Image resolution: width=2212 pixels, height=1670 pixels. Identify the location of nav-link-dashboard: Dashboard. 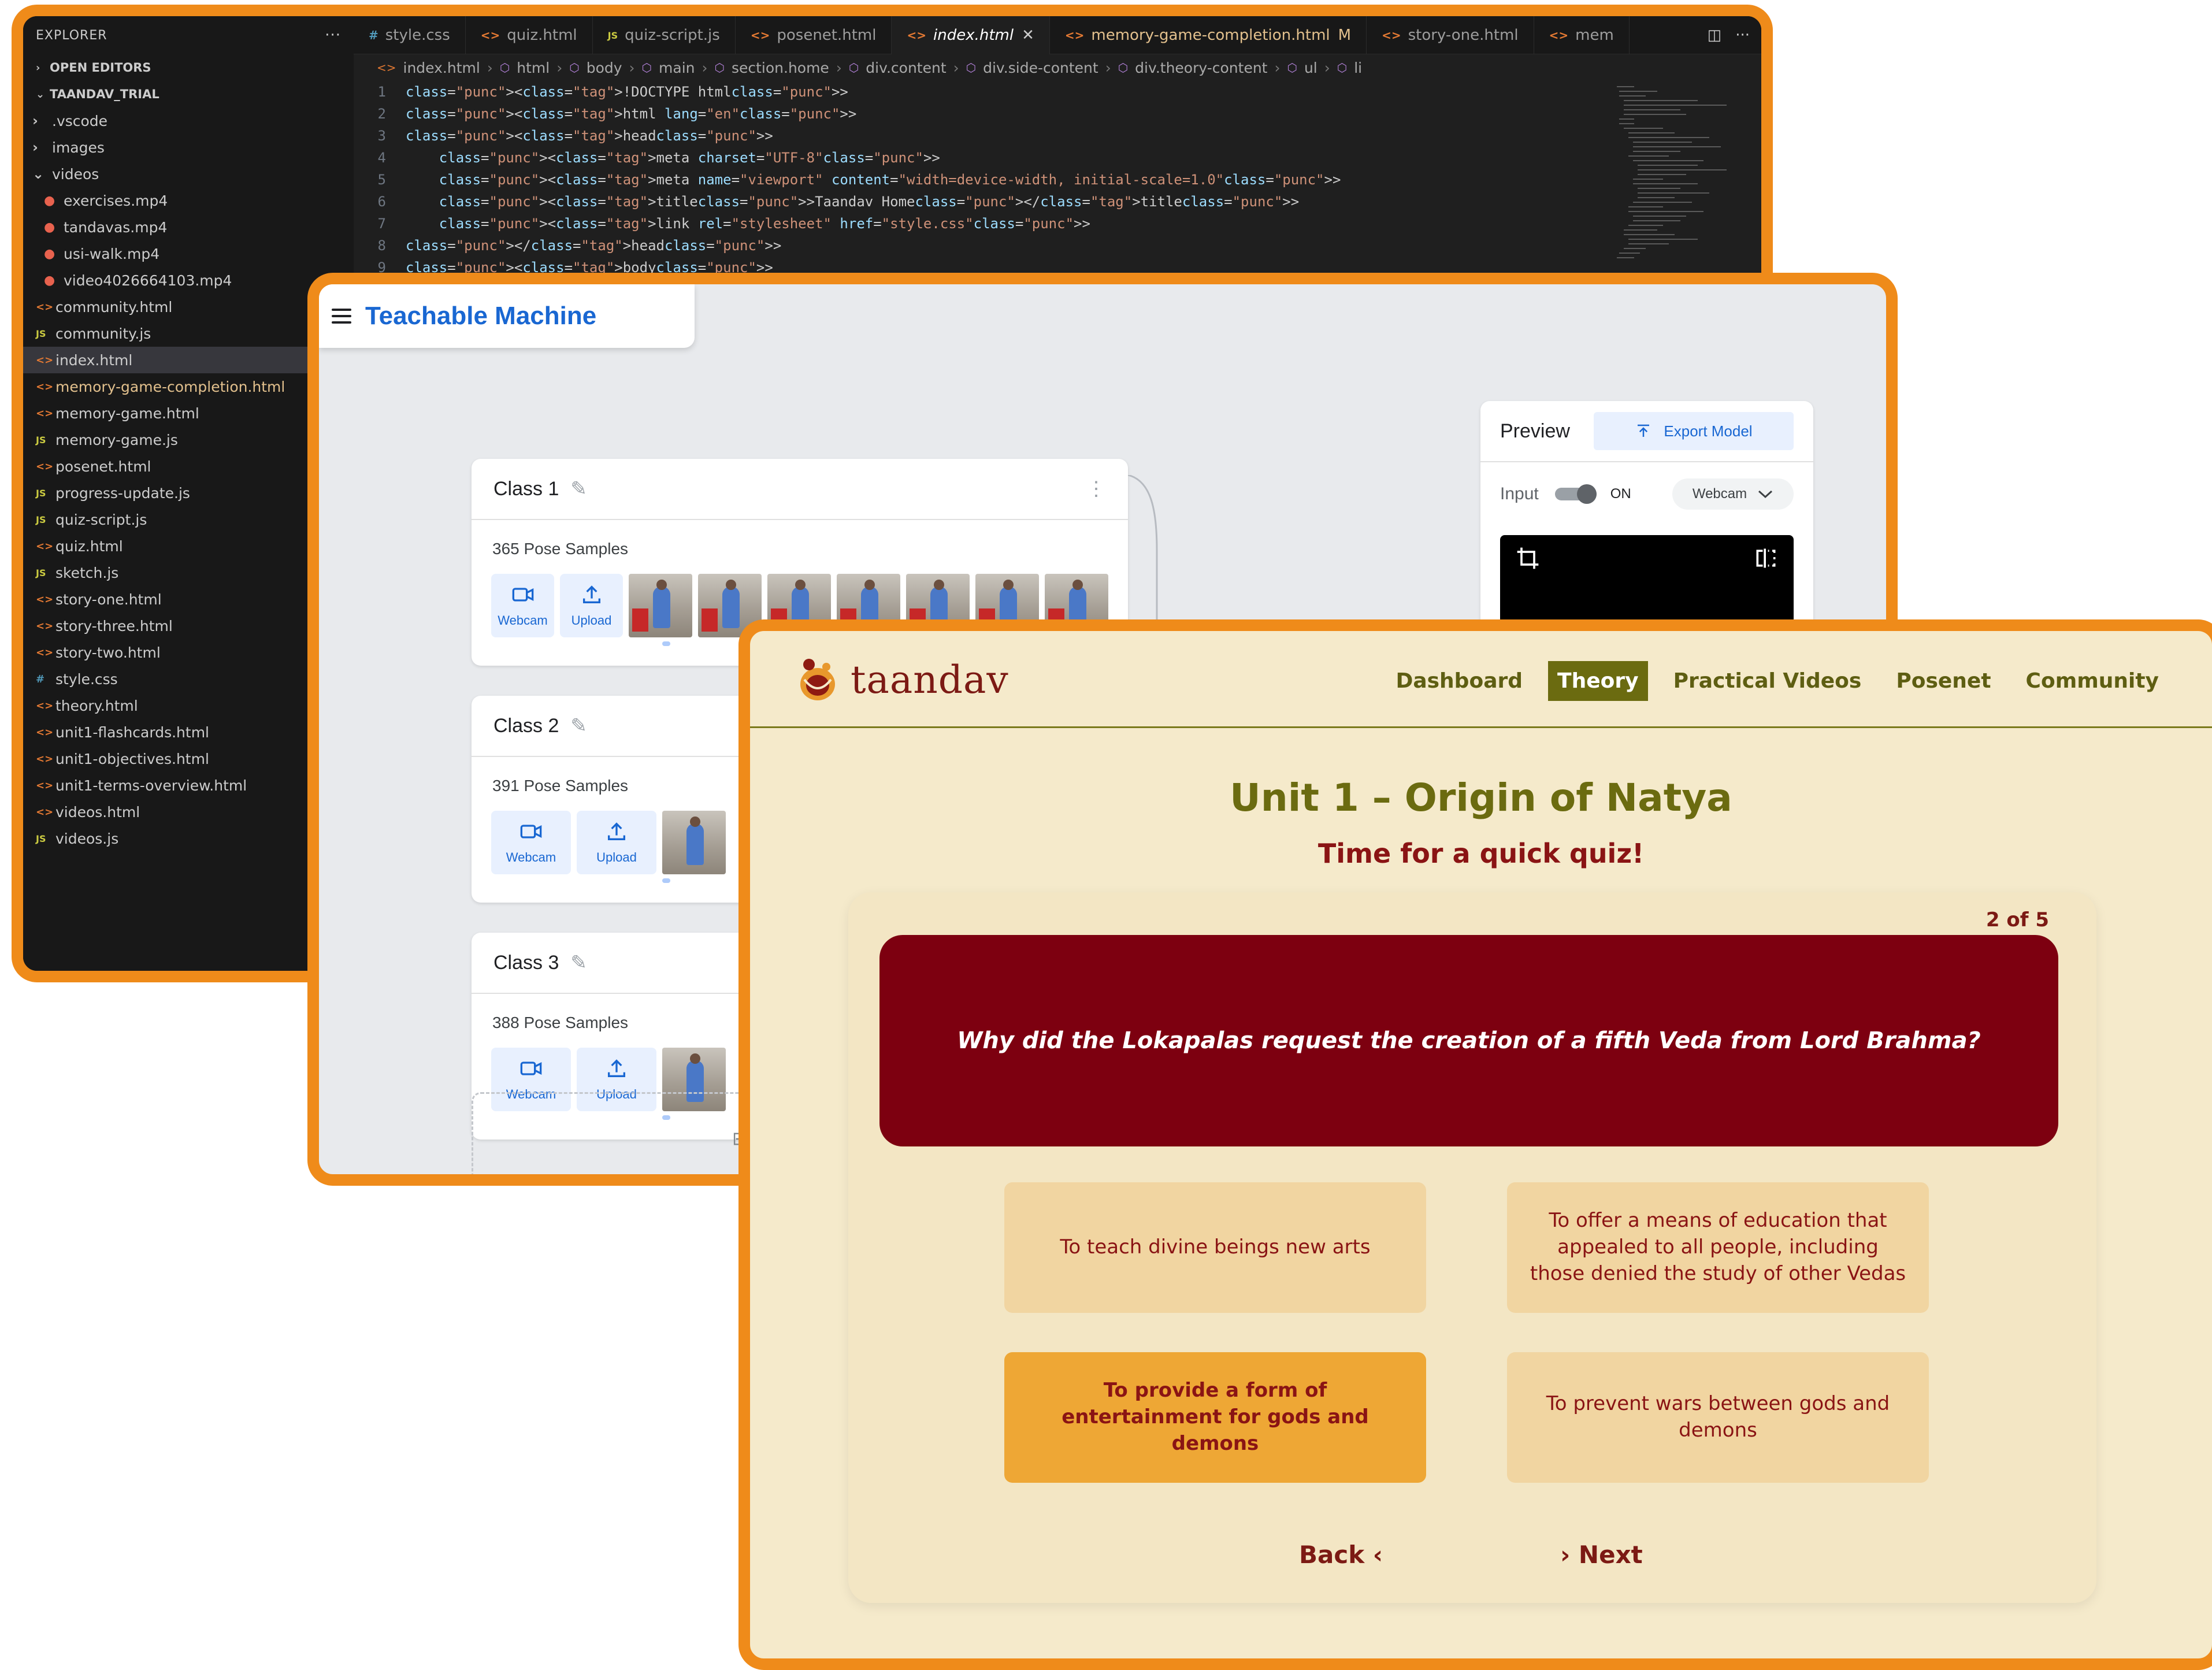
(1459, 681).